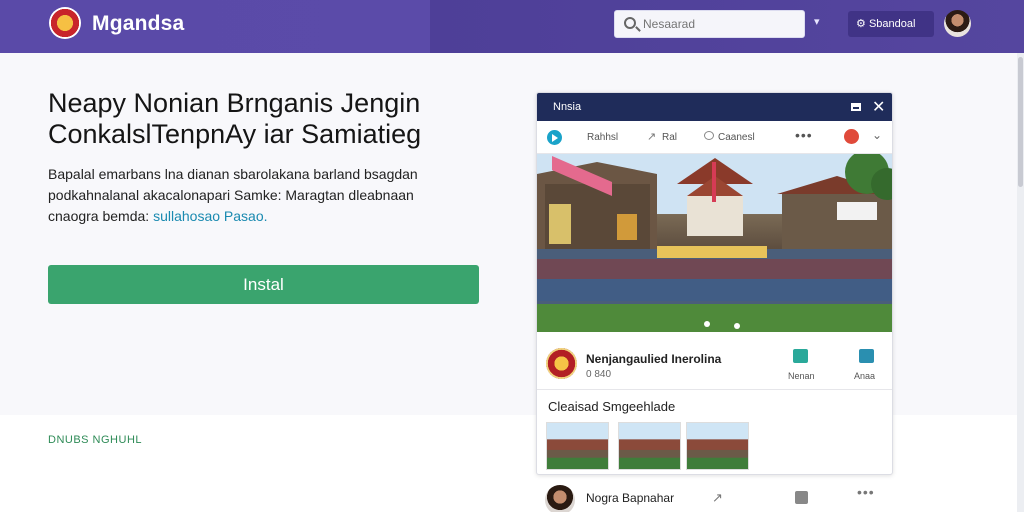 The width and height of the screenshot is (1024, 512). Describe the element at coordinates (1020, 282) in the screenshot. I see `scrollbar` at that location.